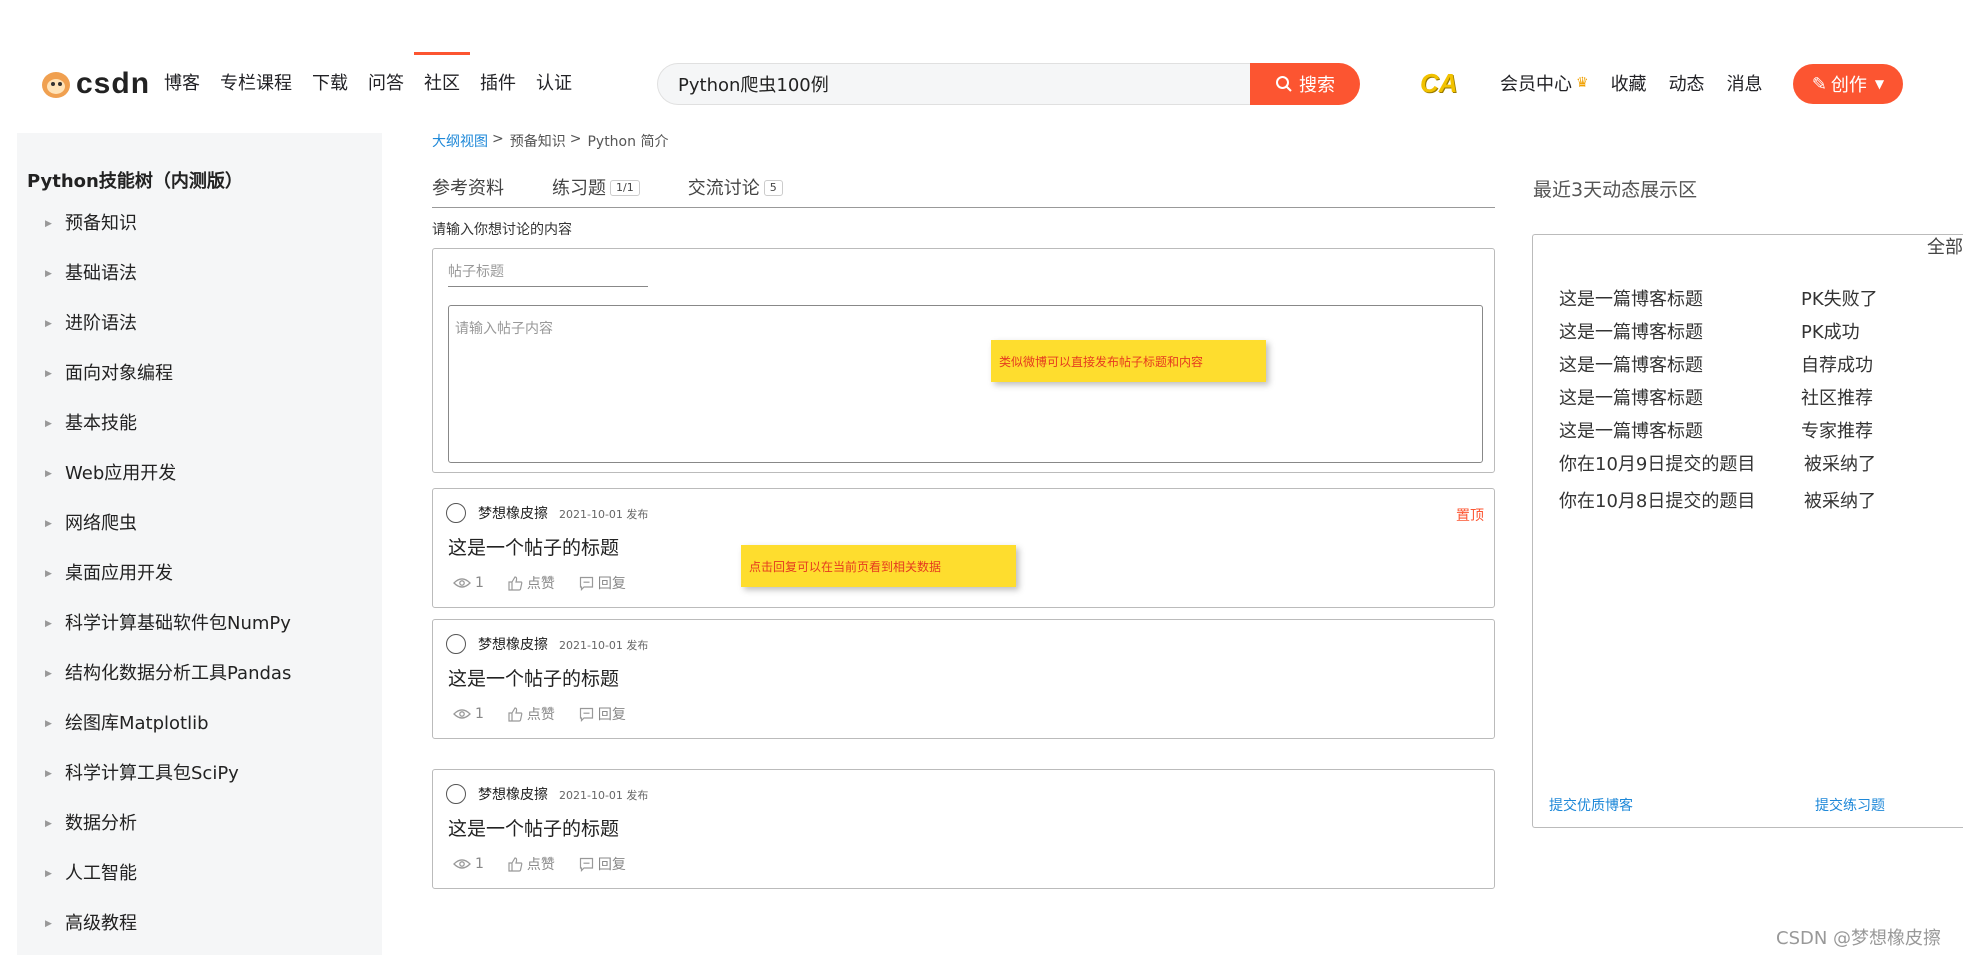 Image resolution: width=1963 pixels, height=955 pixels. Describe the element at coordinates (199, 934) in the screenshot. I see `tree-item-advanced-tutorial: ▶ 高级教程` at that location.